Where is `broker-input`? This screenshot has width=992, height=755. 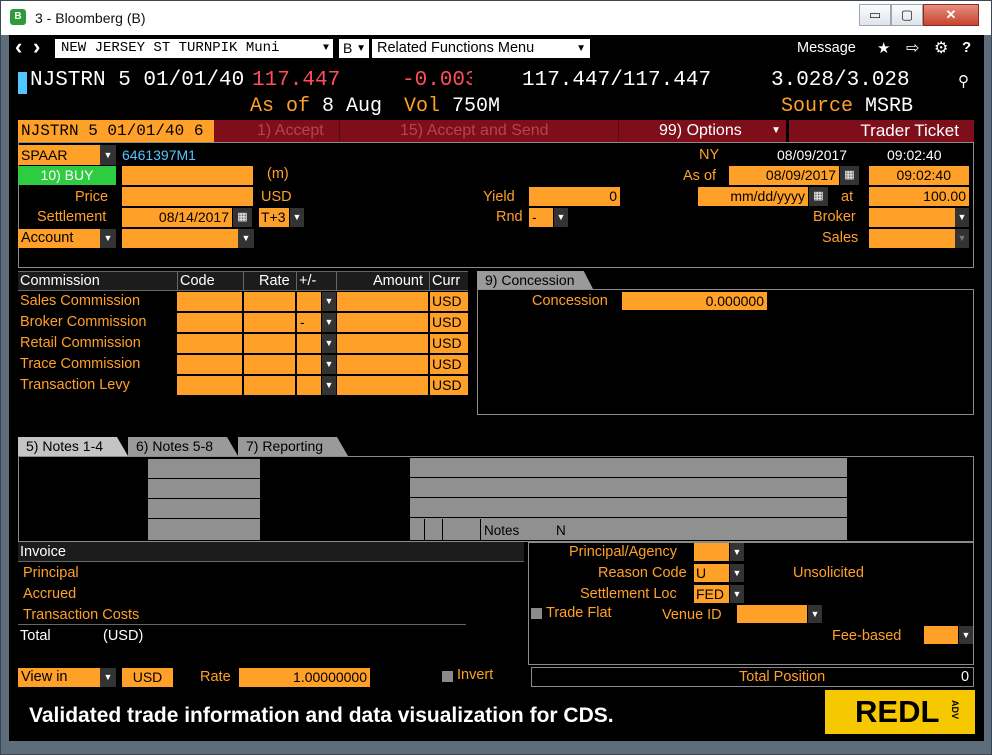
broker-input is located at coordinates (912, 217).